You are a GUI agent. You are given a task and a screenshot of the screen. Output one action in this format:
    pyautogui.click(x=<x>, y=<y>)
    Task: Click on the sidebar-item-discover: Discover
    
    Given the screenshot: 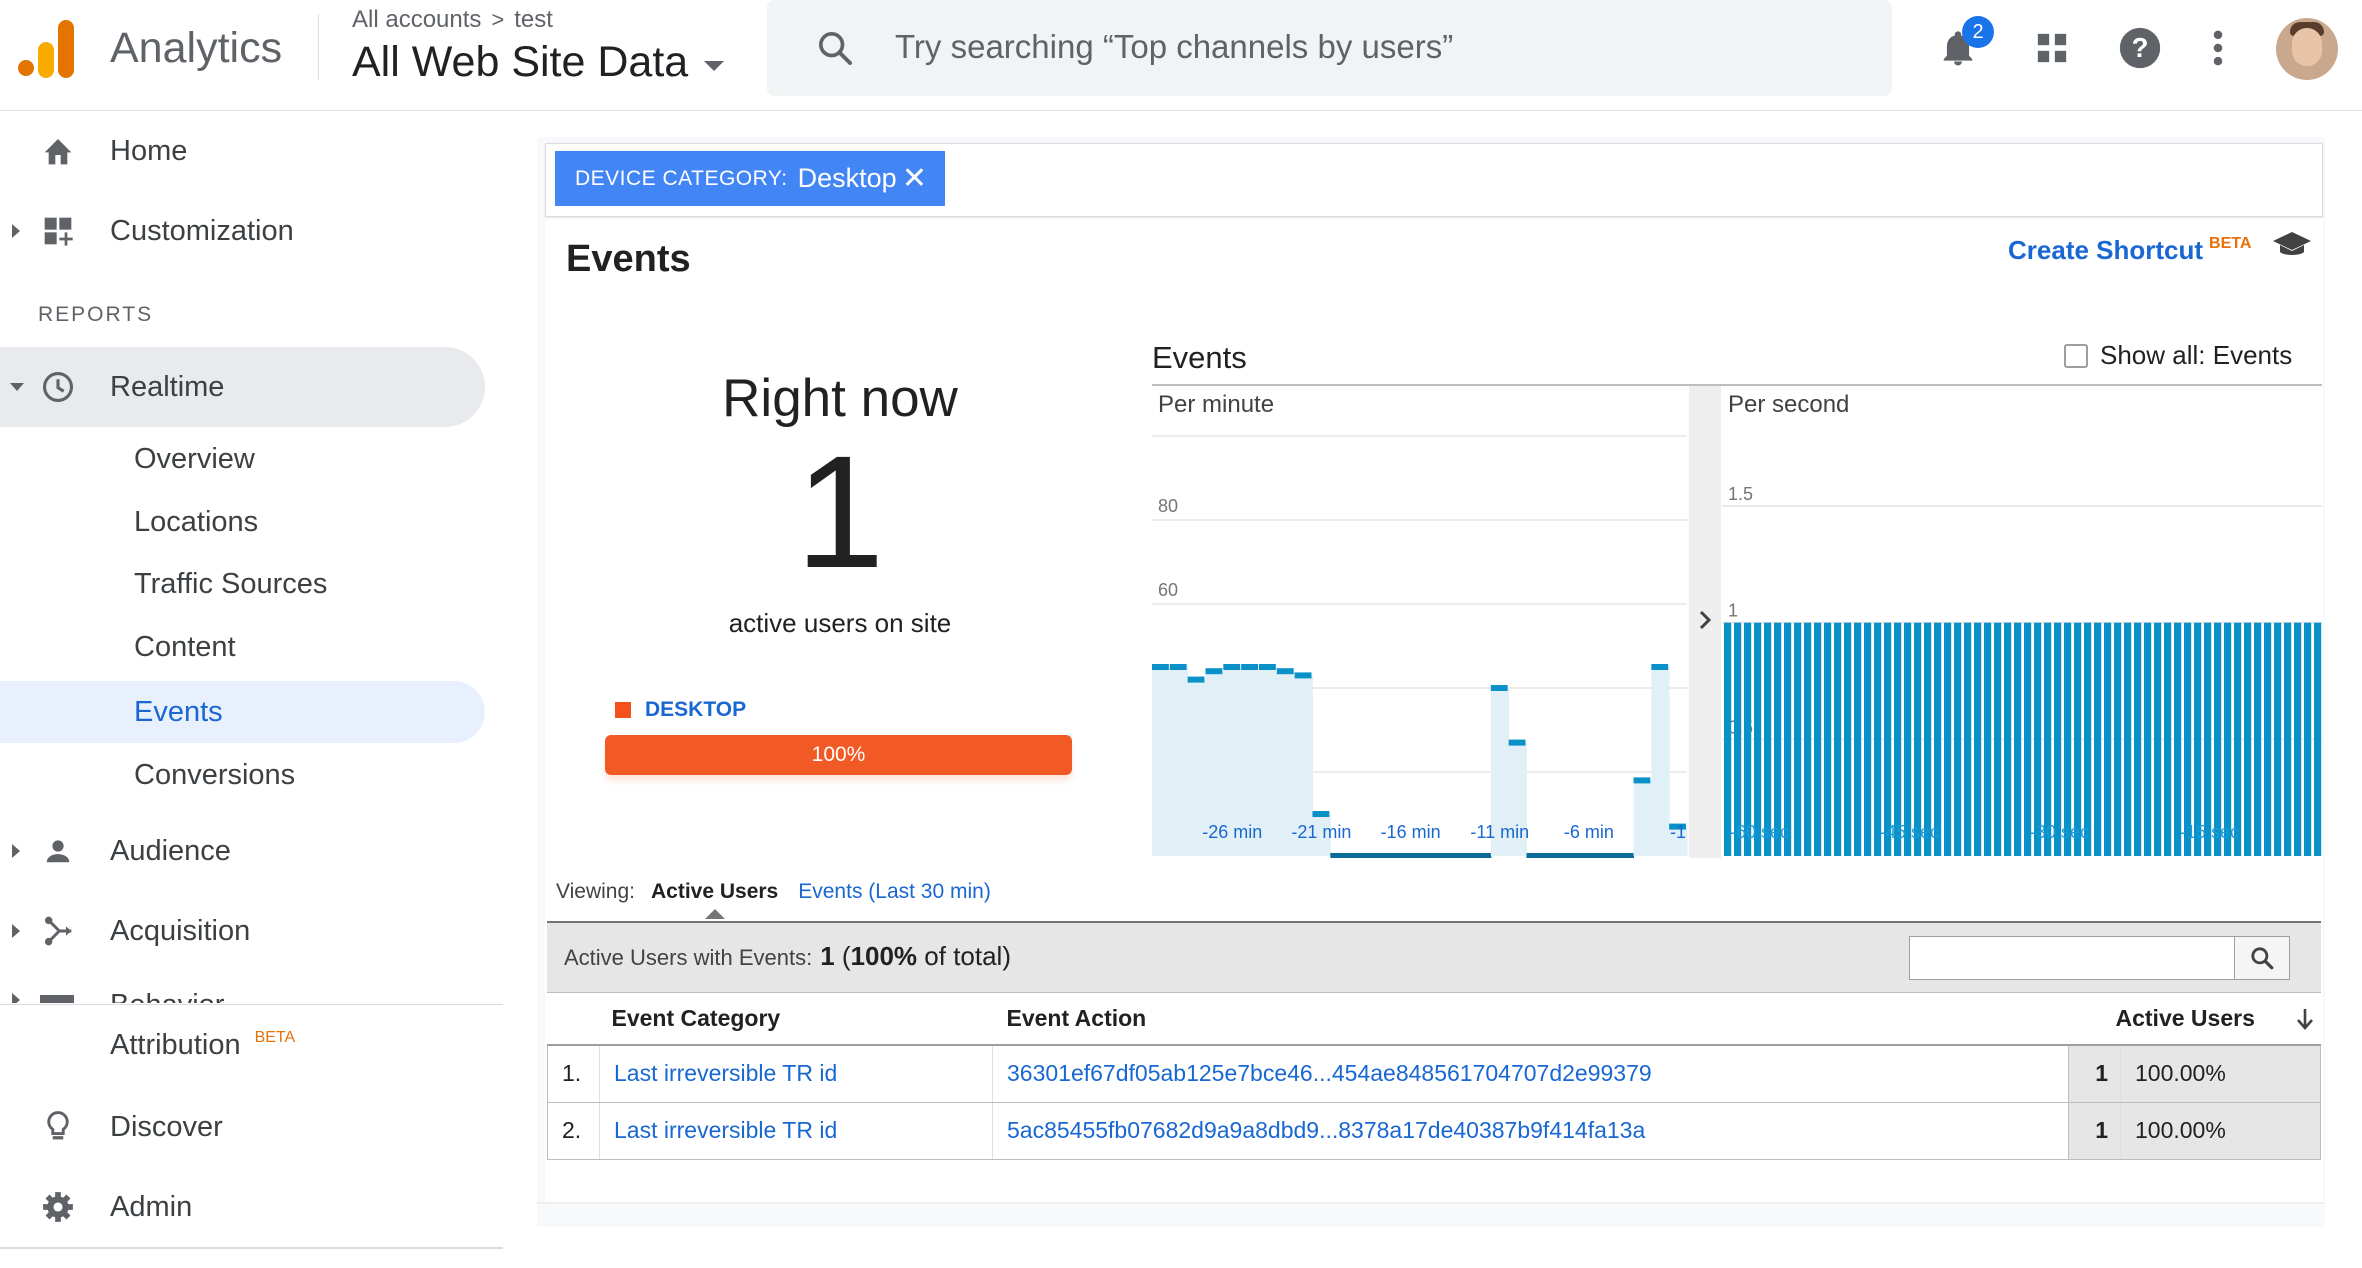 What is the action you would take?
    pyautogui.click(x=242, y=1127)
    